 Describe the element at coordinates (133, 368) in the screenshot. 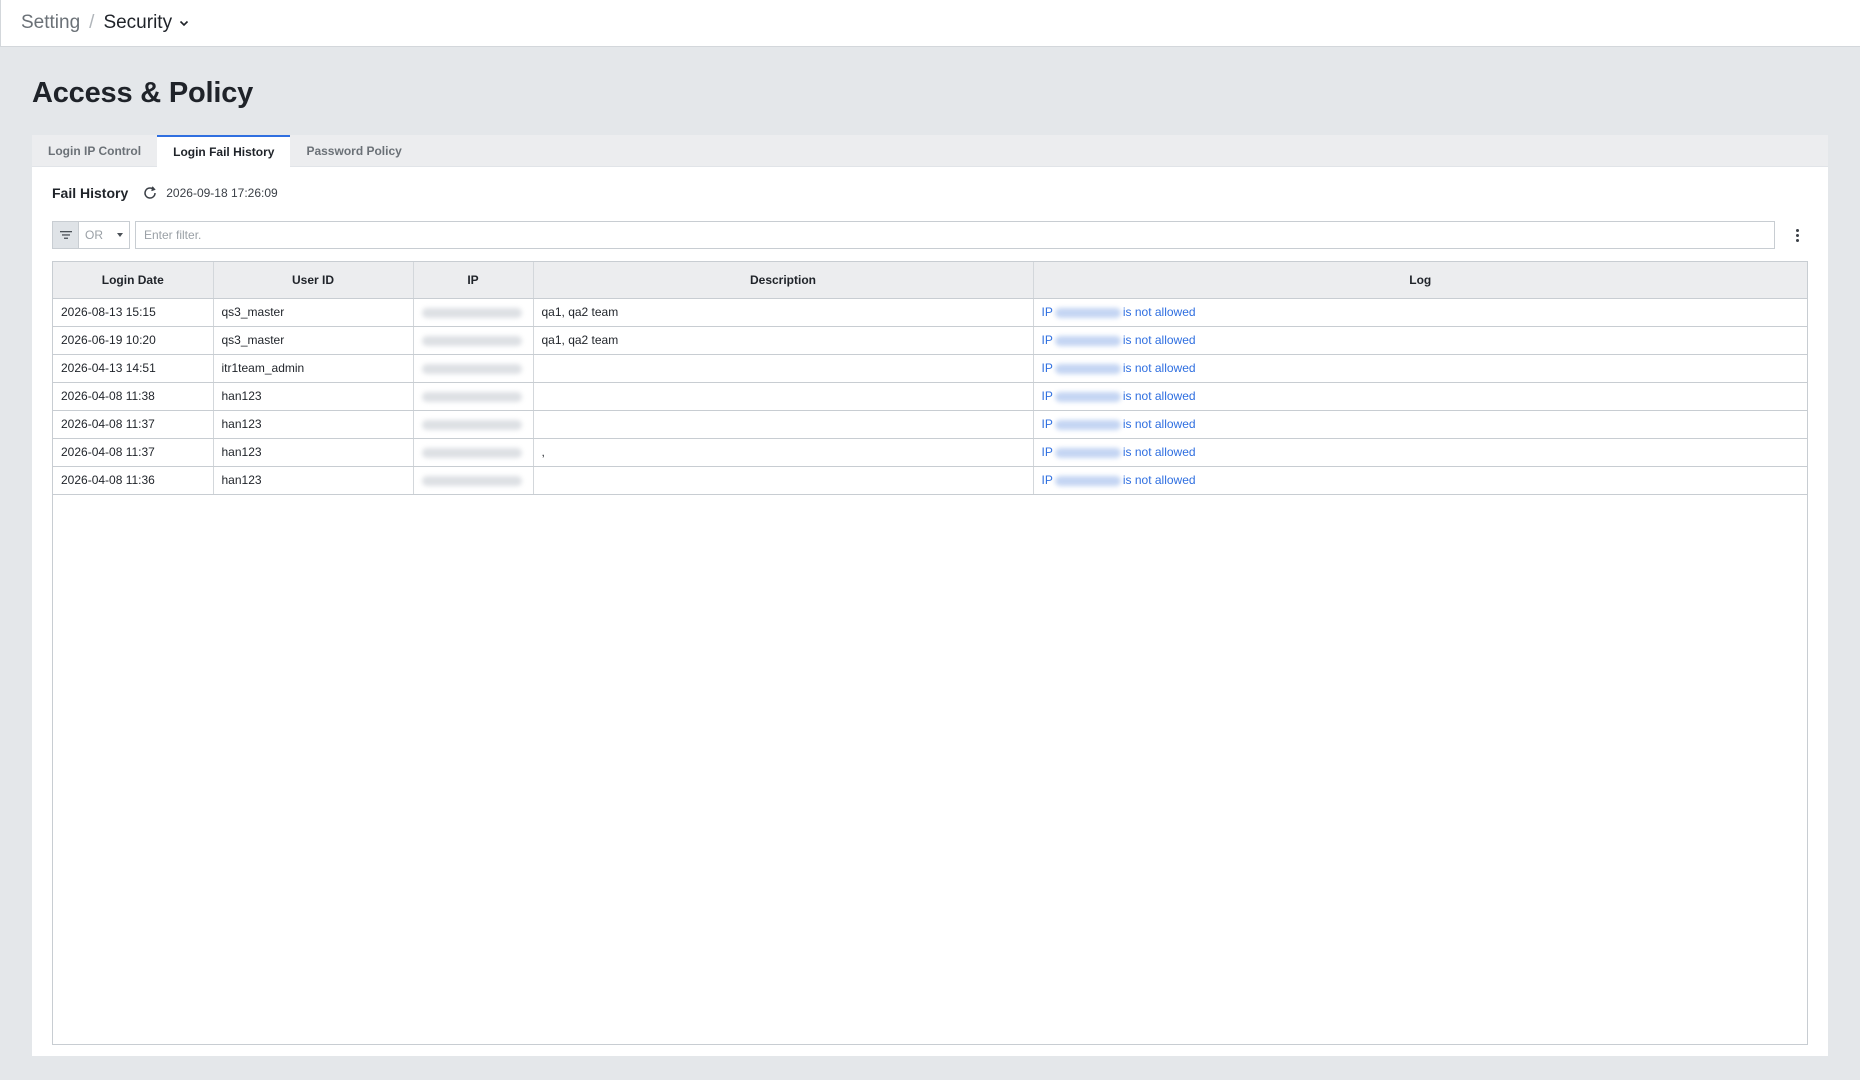

I see `cell-login-date: 2026-04-13 14:51` at that location.